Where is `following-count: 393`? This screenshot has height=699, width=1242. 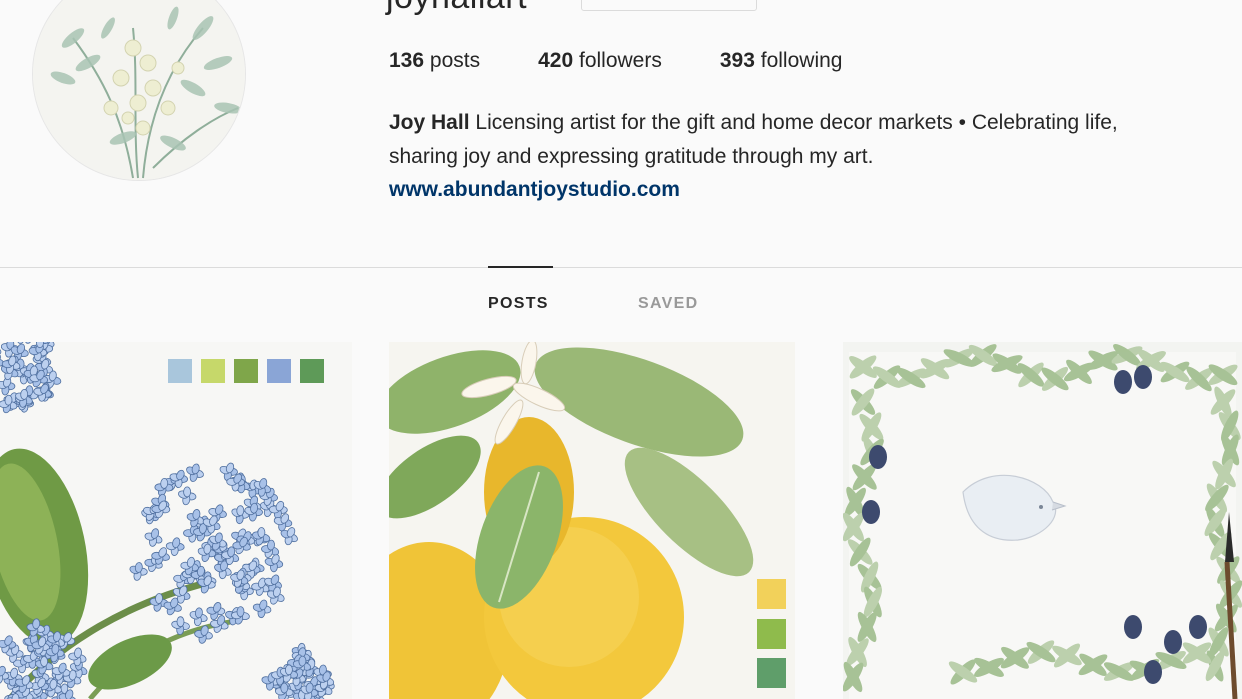 following-count: 393 is located at coordinates (737, 60).